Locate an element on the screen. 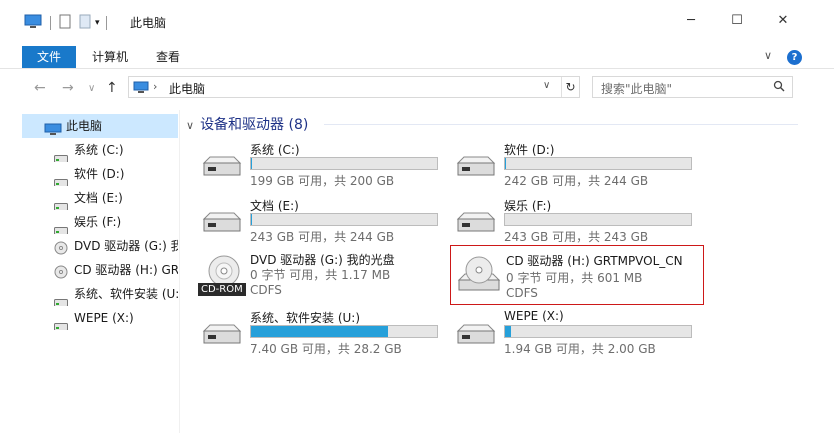 The height and width of the screenshot is (433, 834). title-bar: ▾ 此电脑 ─ ☐ ✕ is located at coordinates (417, 20).